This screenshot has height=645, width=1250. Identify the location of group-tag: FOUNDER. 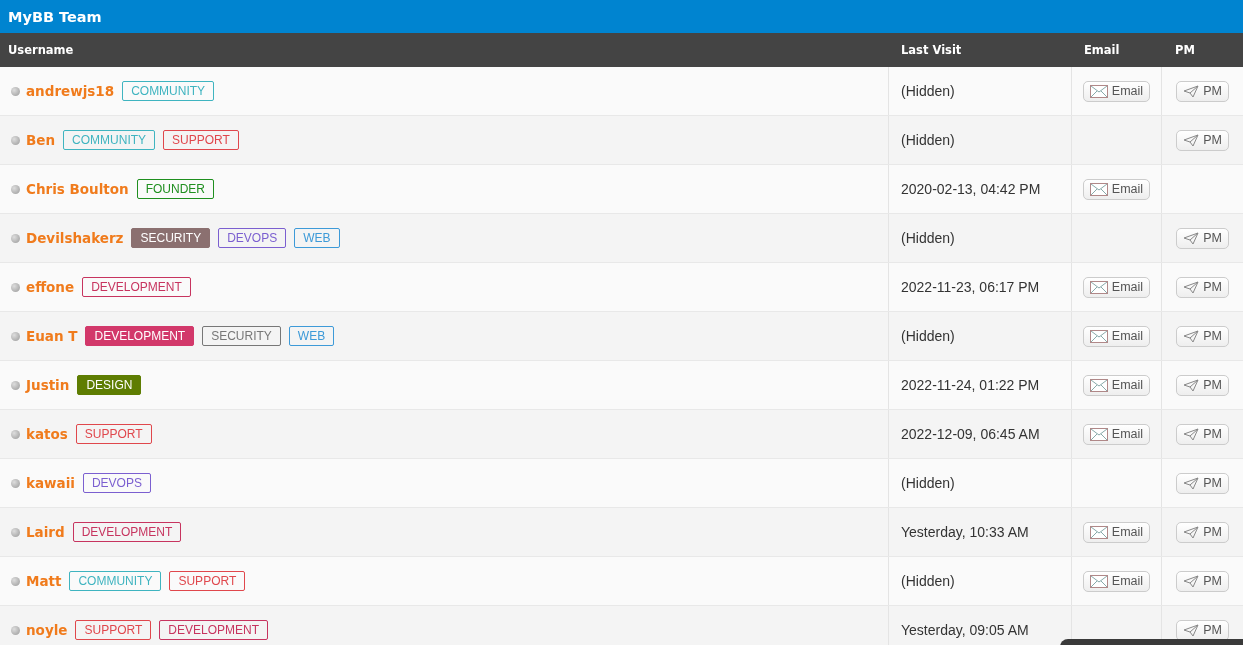
(175, 189).